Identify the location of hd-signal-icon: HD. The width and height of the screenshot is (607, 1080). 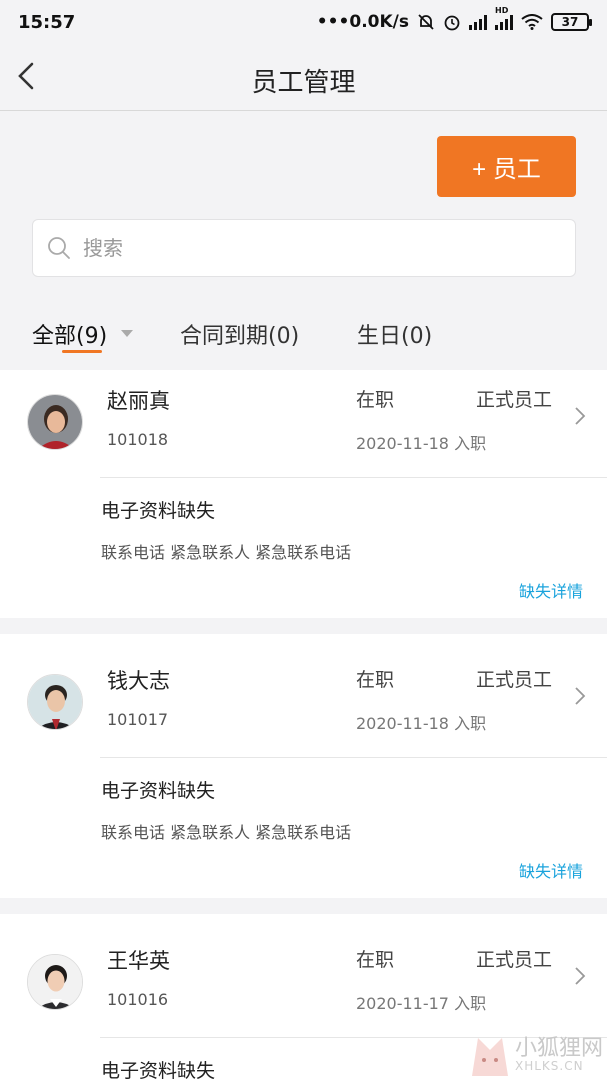
(504, 18).